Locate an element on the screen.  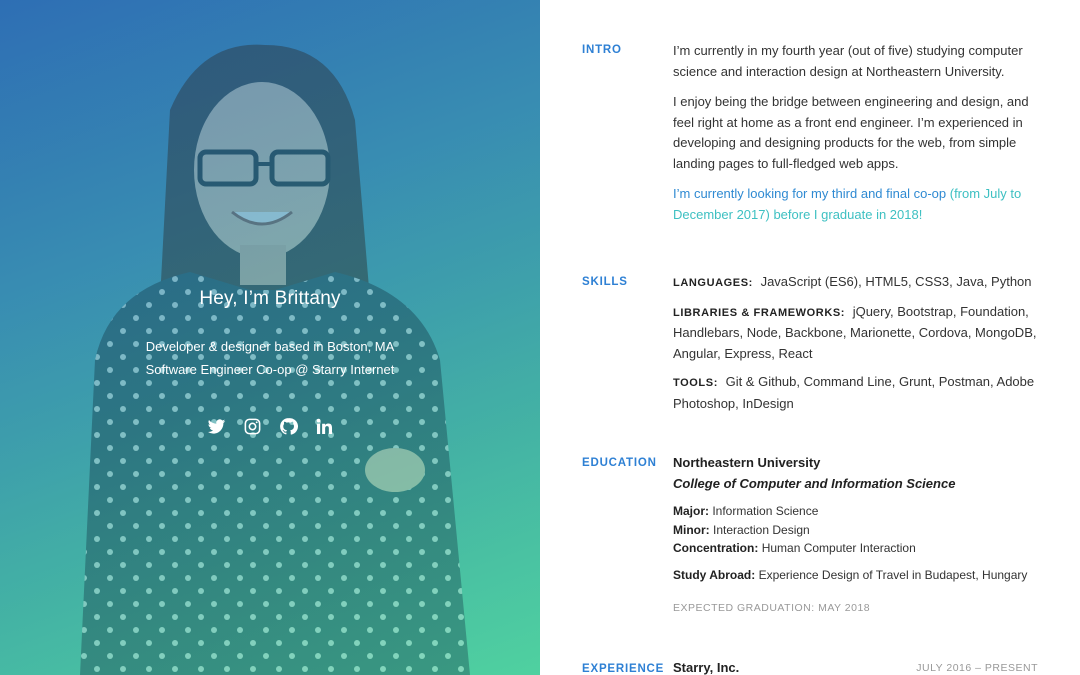
skills-libraries-key: LIBRARIES & FRAMEWORKS: is located at coordinates (759, 312).